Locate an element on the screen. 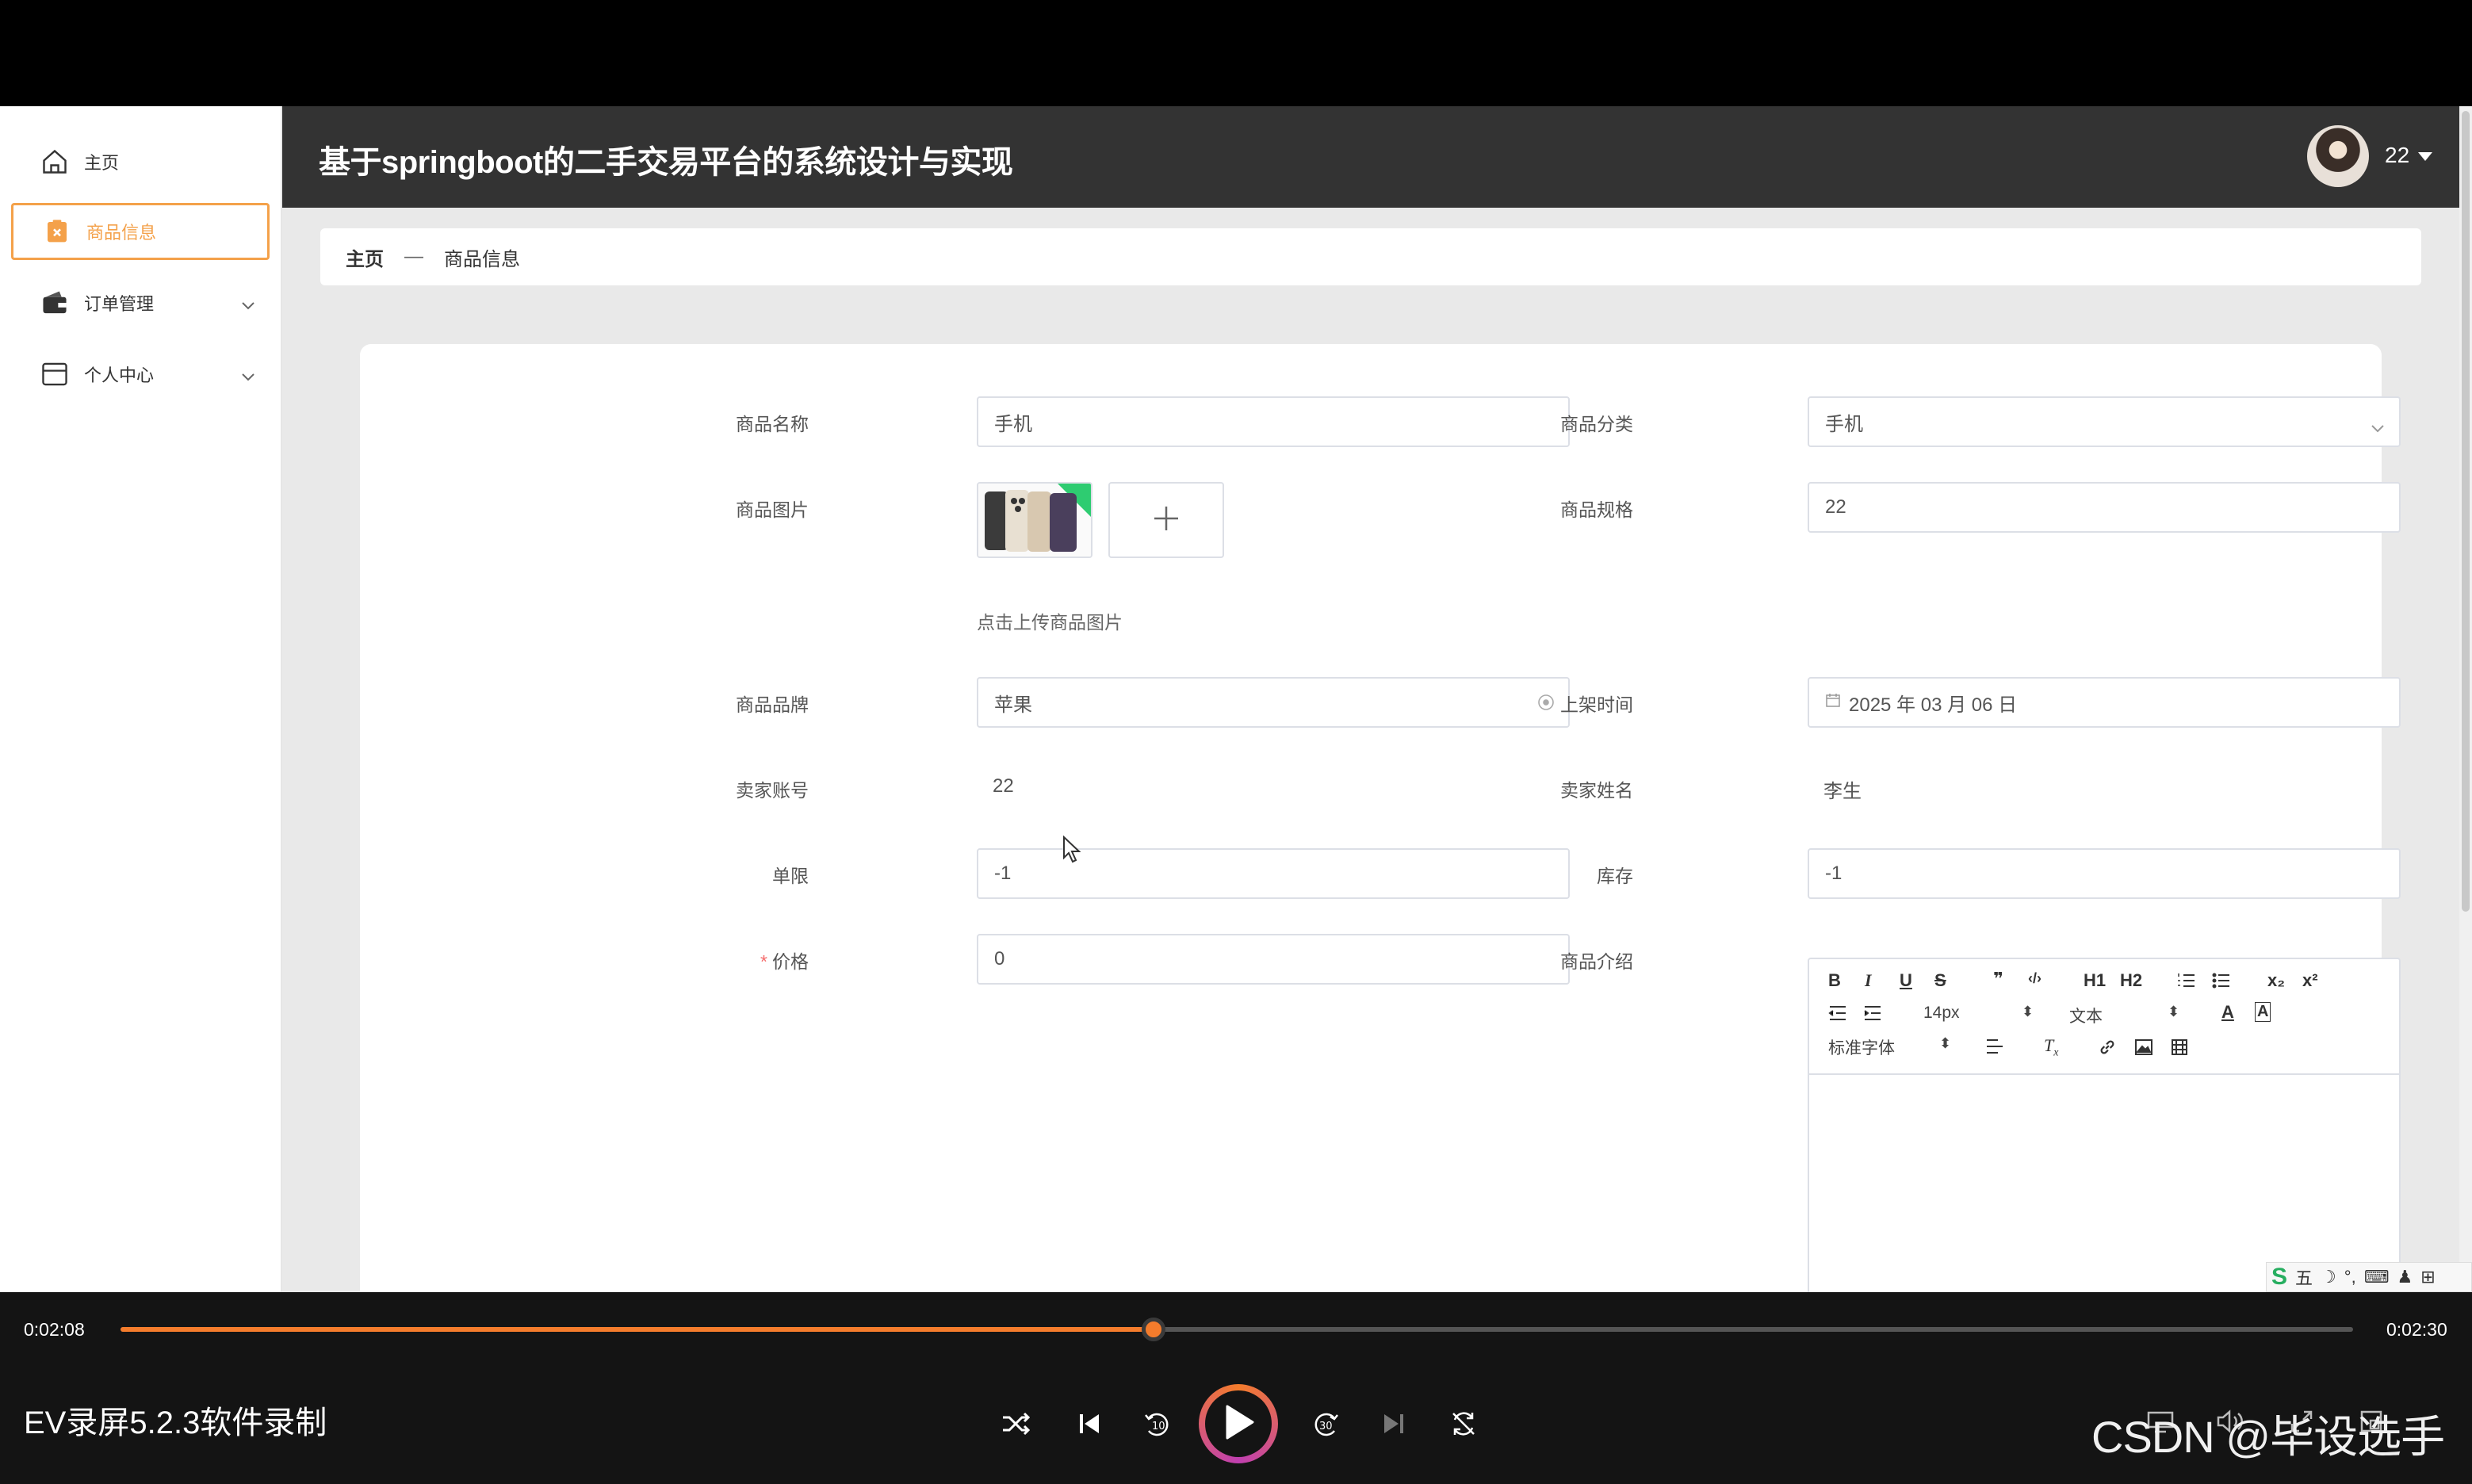  seller-account-value: 22 is located at coordinates (1003, 786).